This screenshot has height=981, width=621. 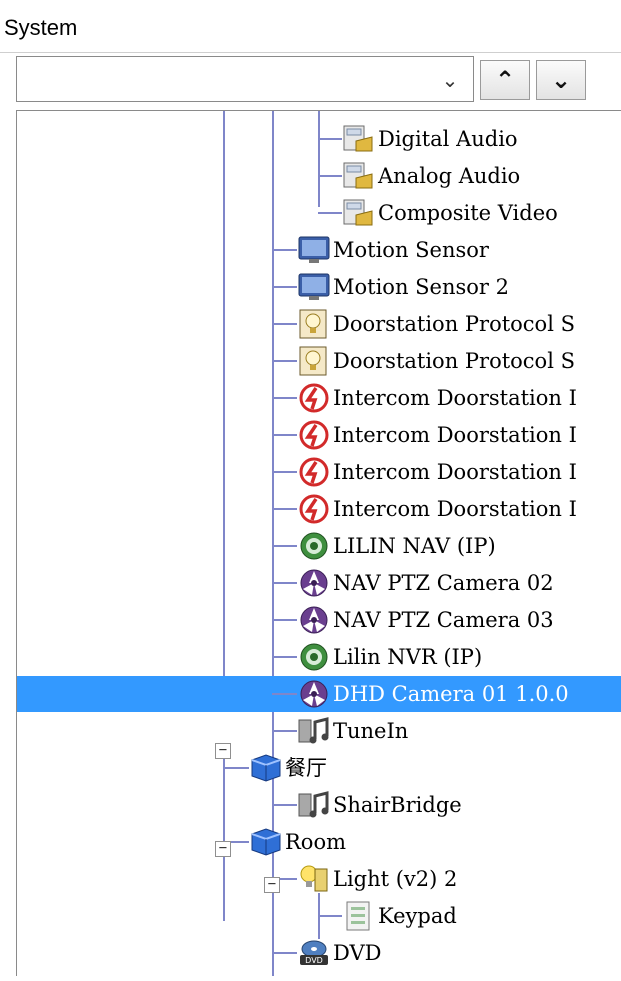 I want to click on tree-item: Keypad, so click(x=319, y=916).